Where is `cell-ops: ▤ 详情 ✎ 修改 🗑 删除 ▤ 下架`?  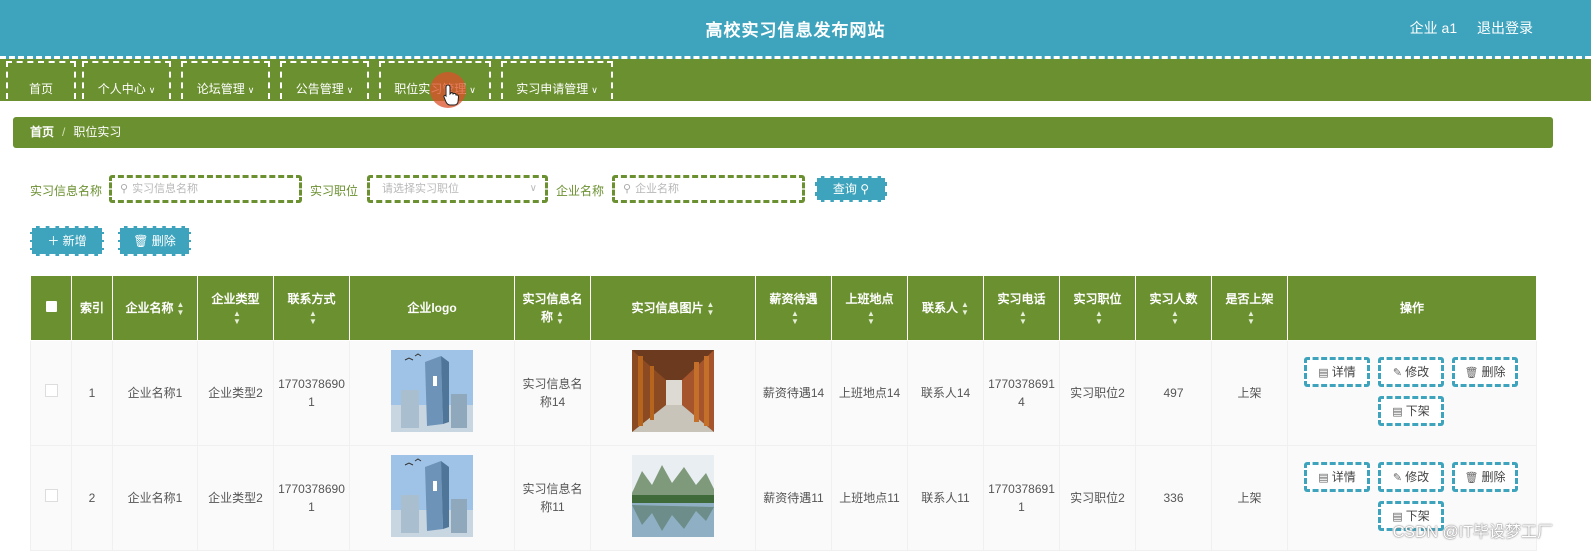
cell-ops: ▤ 详情 ✎ 修改 🗑 删除 ▤ 下架 is located at coordinates (1412, 393).